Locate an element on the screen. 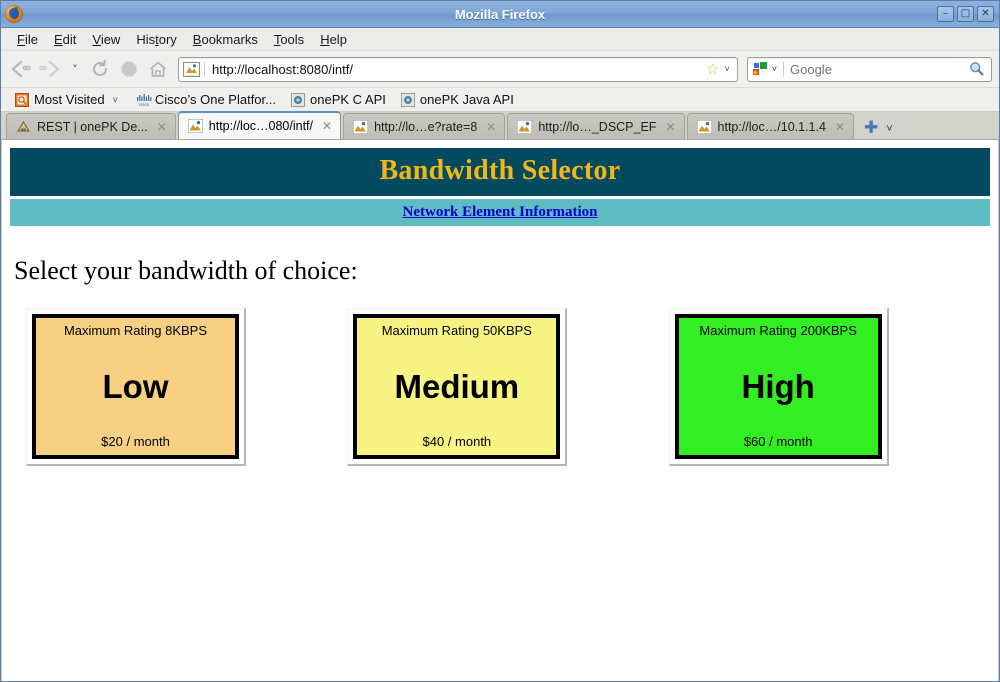 This screenshot has width=1000, height=682. bookmark-most-visited-label: Most Visited is located at coordinates (69, 99).